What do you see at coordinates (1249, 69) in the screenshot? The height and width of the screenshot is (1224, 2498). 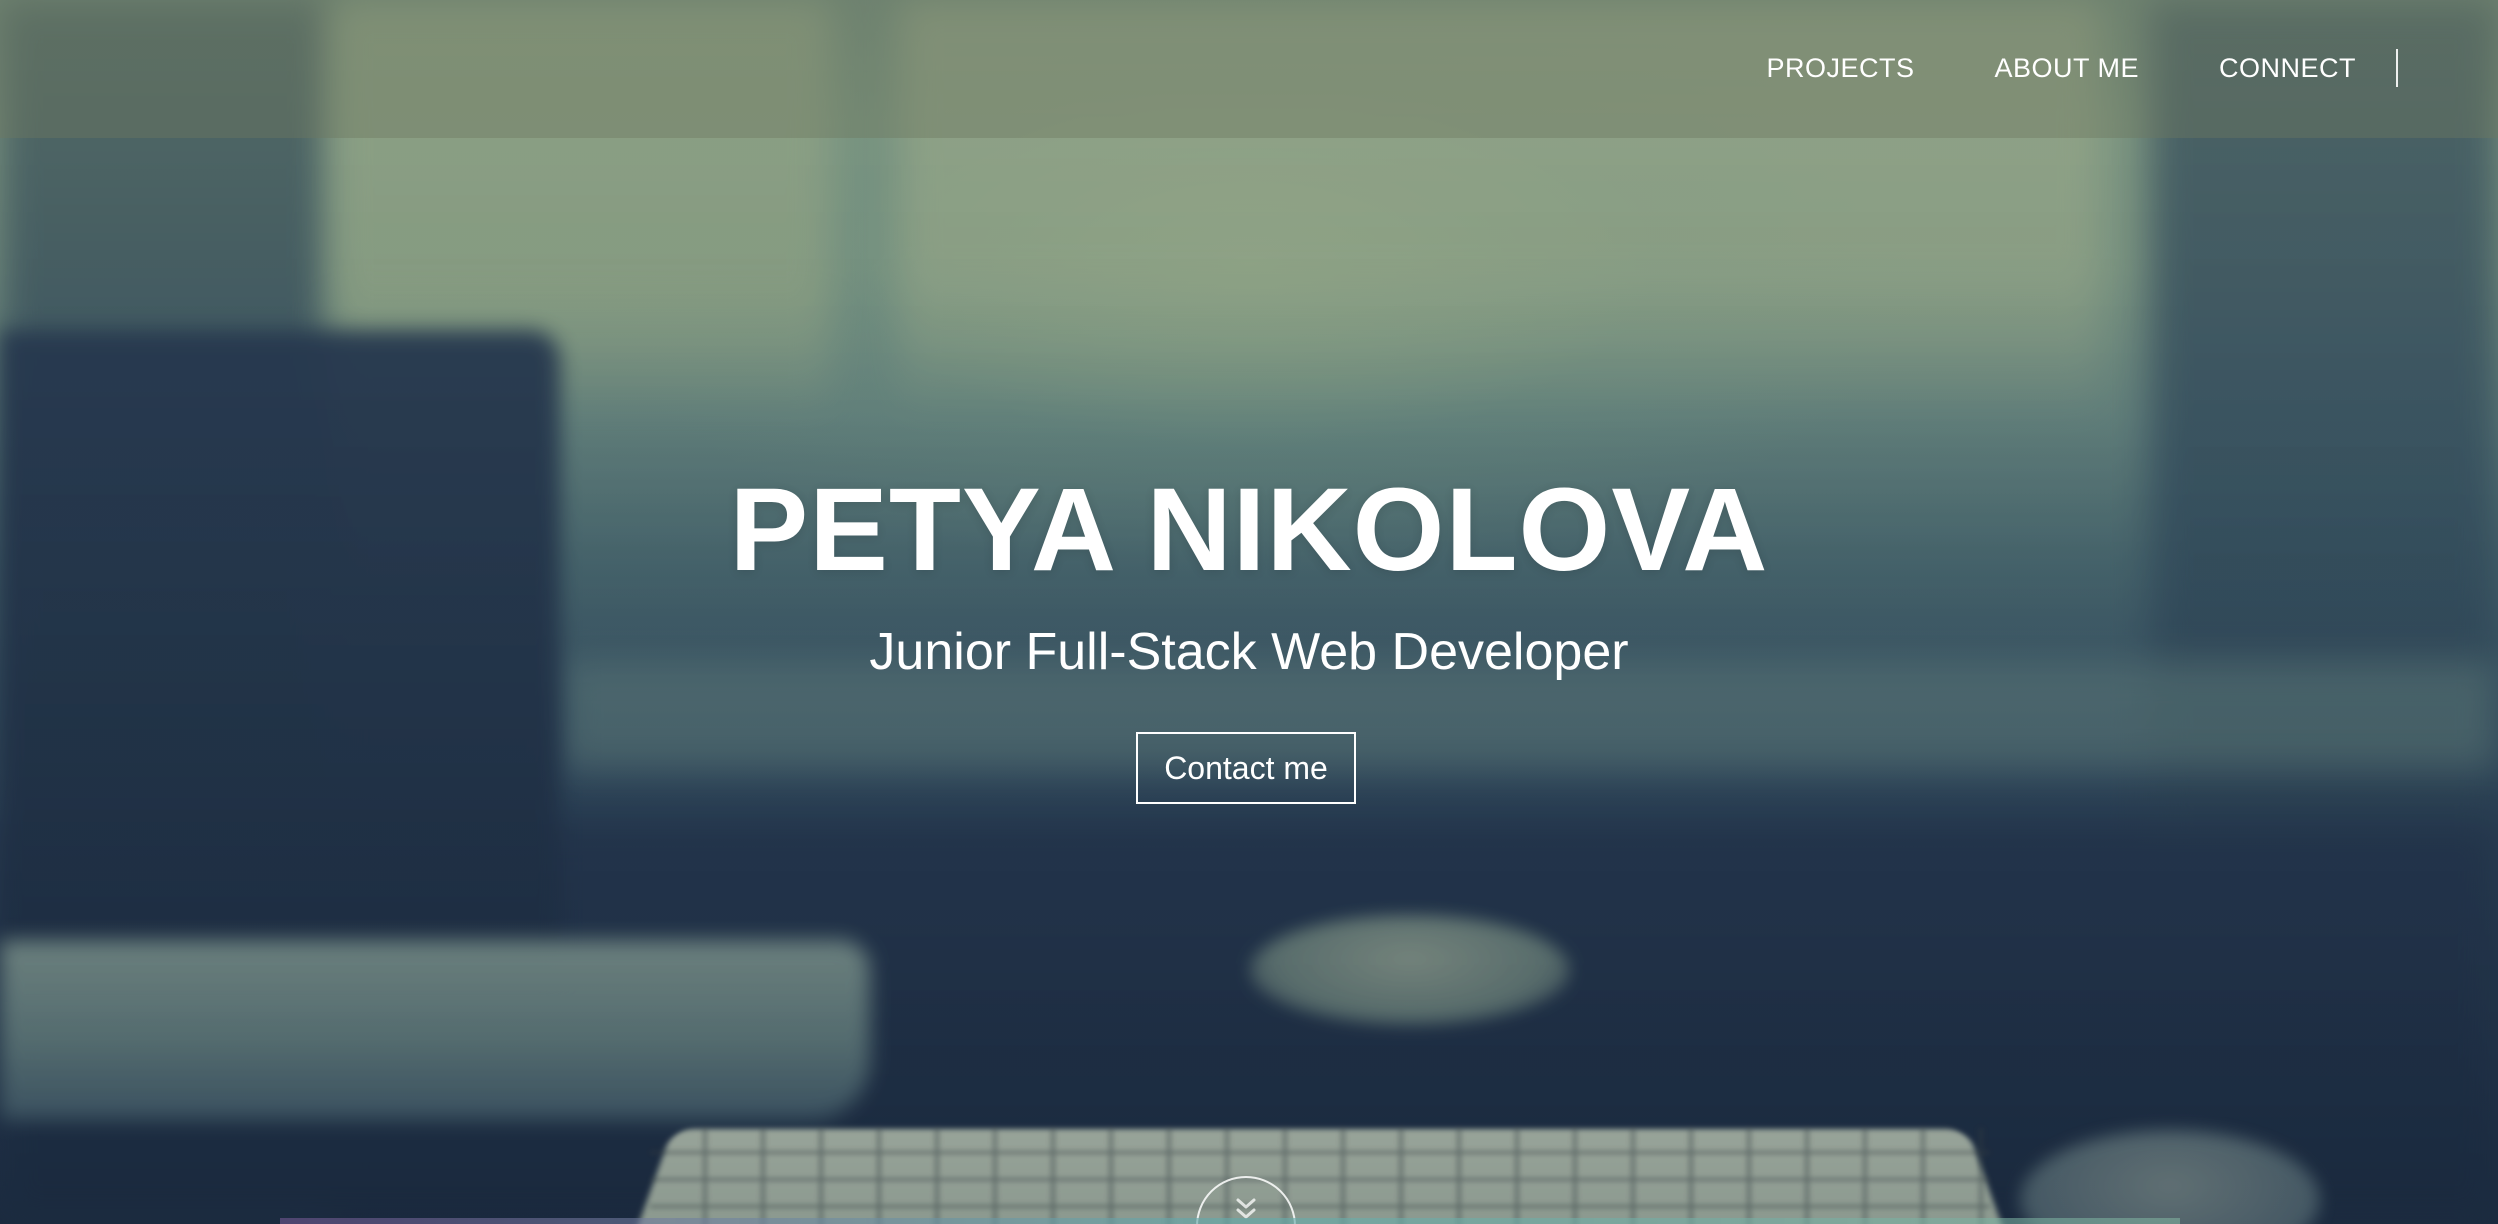 I see `top-navbar: PROJECTS ABOUT ME CONNECT` at bounding box center [1249, 69].